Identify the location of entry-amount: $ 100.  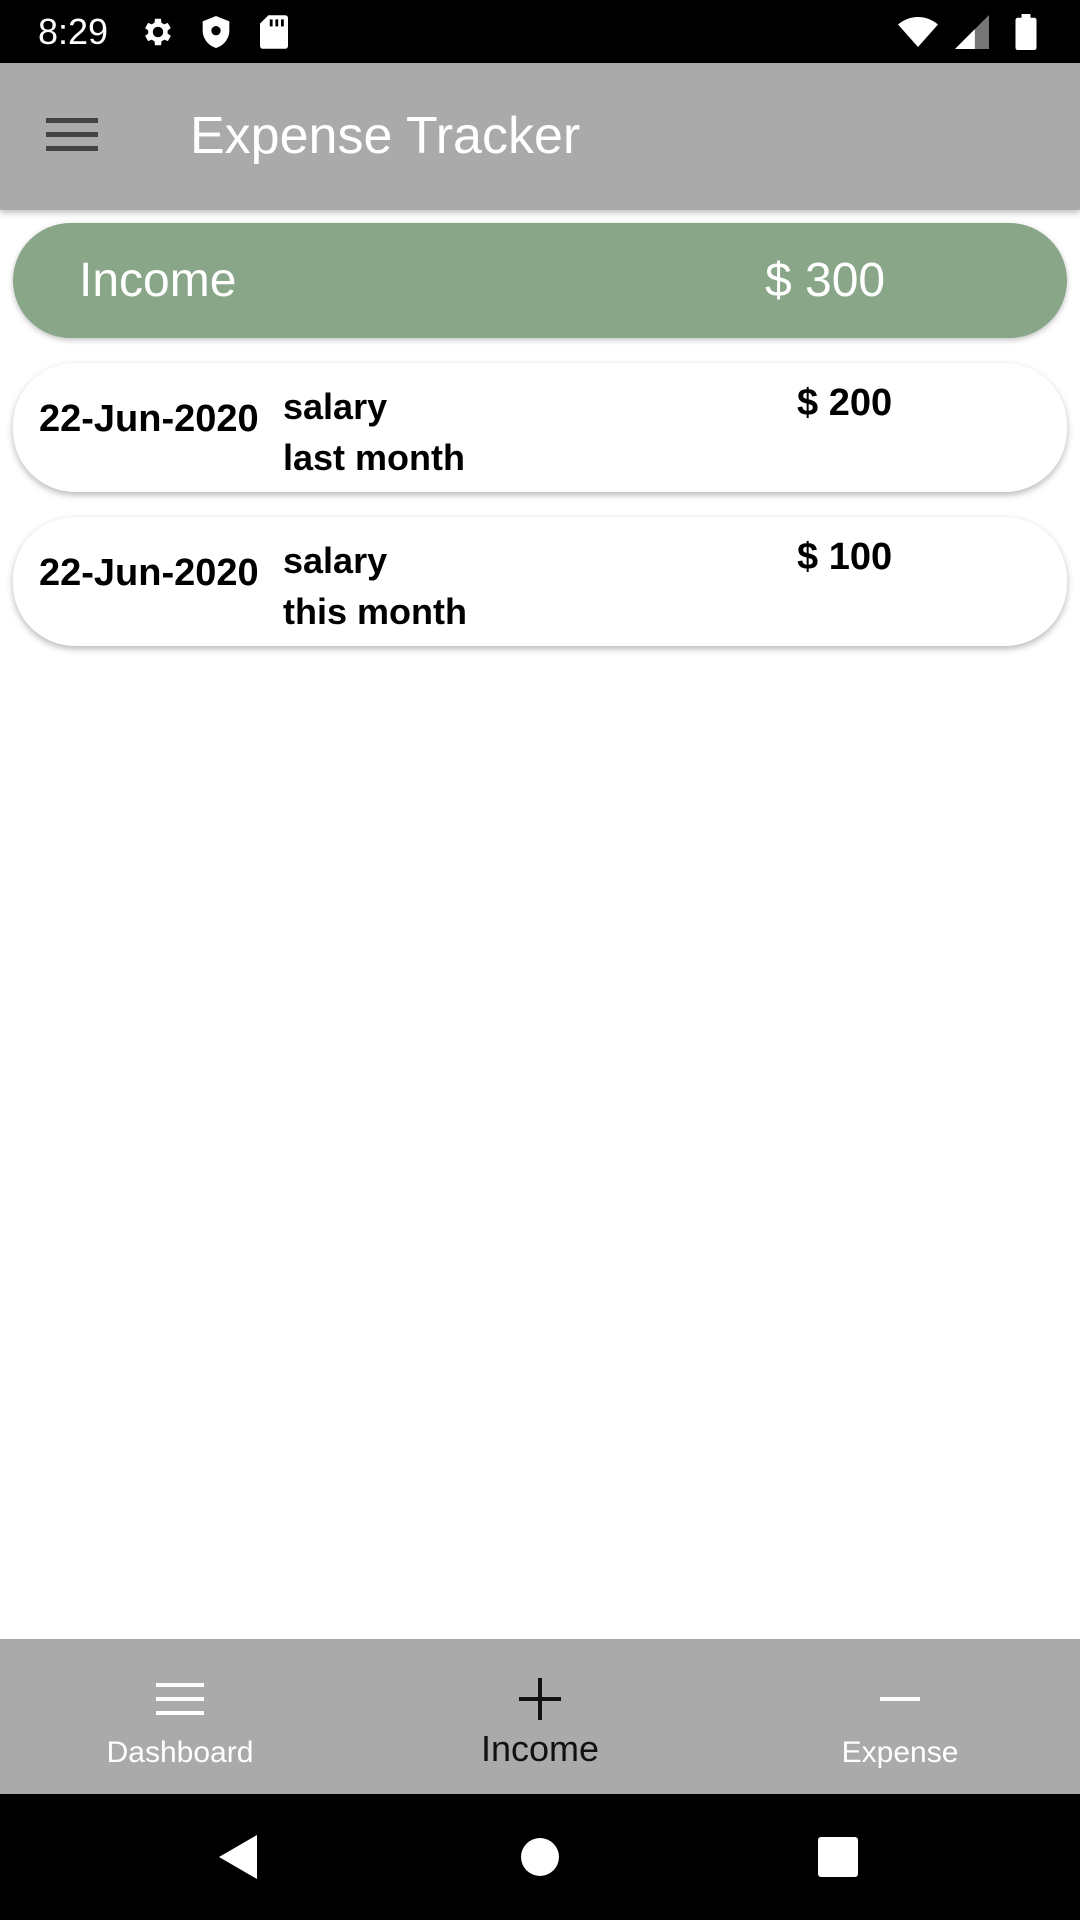
(845, 557).